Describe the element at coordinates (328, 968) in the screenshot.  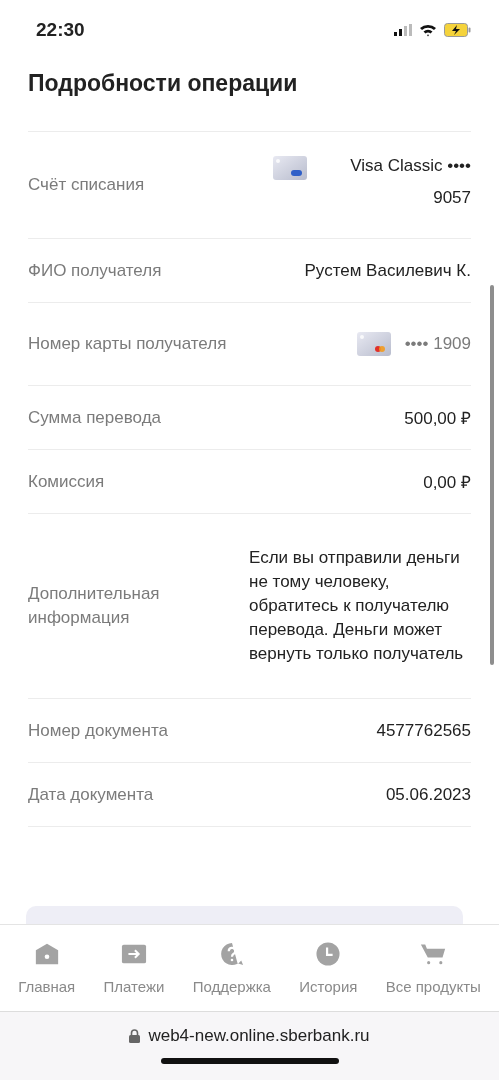
I see `nav-tab: История` at that location.